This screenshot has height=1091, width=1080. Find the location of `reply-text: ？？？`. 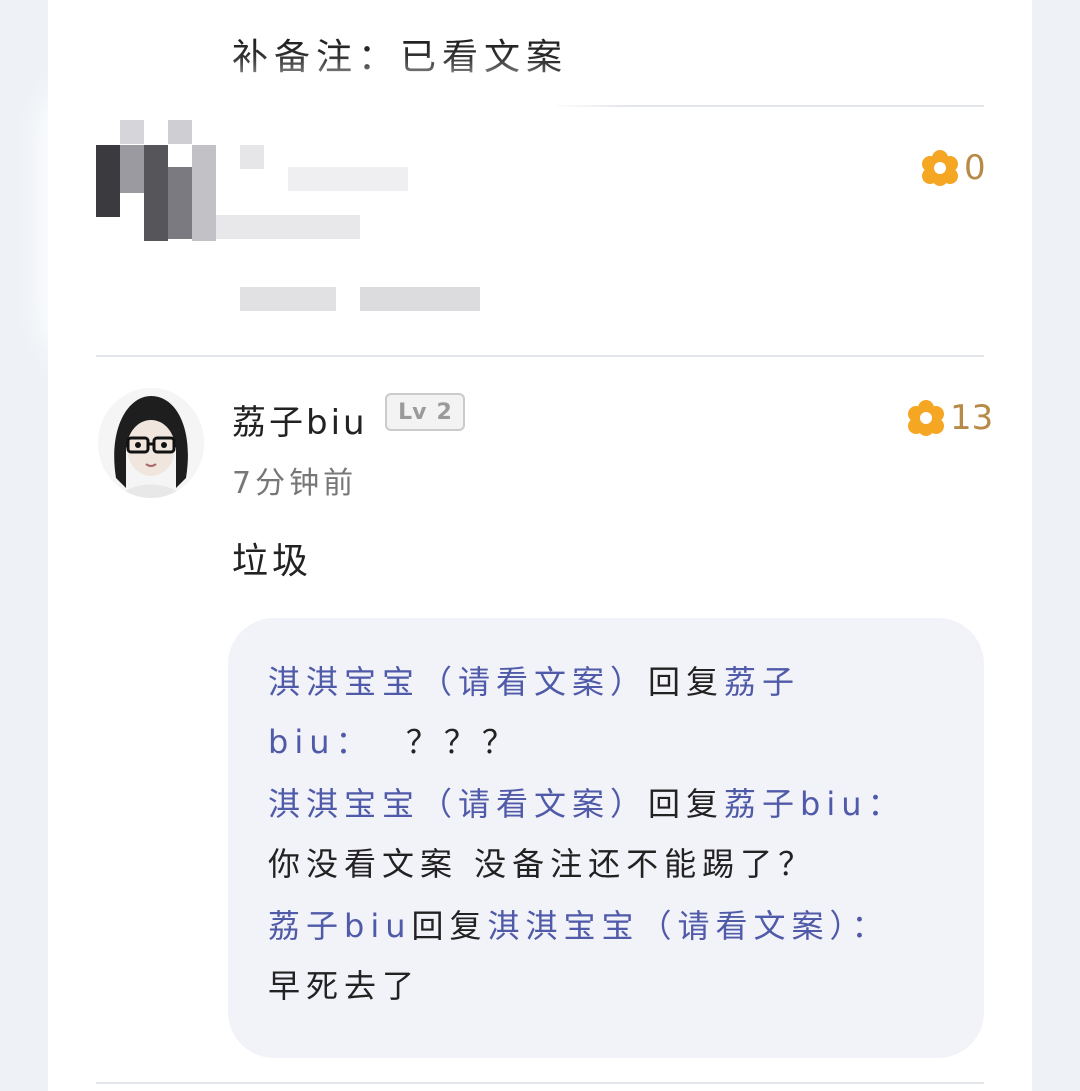

reply-text: ？？？ is located at coordinates (462, 742).